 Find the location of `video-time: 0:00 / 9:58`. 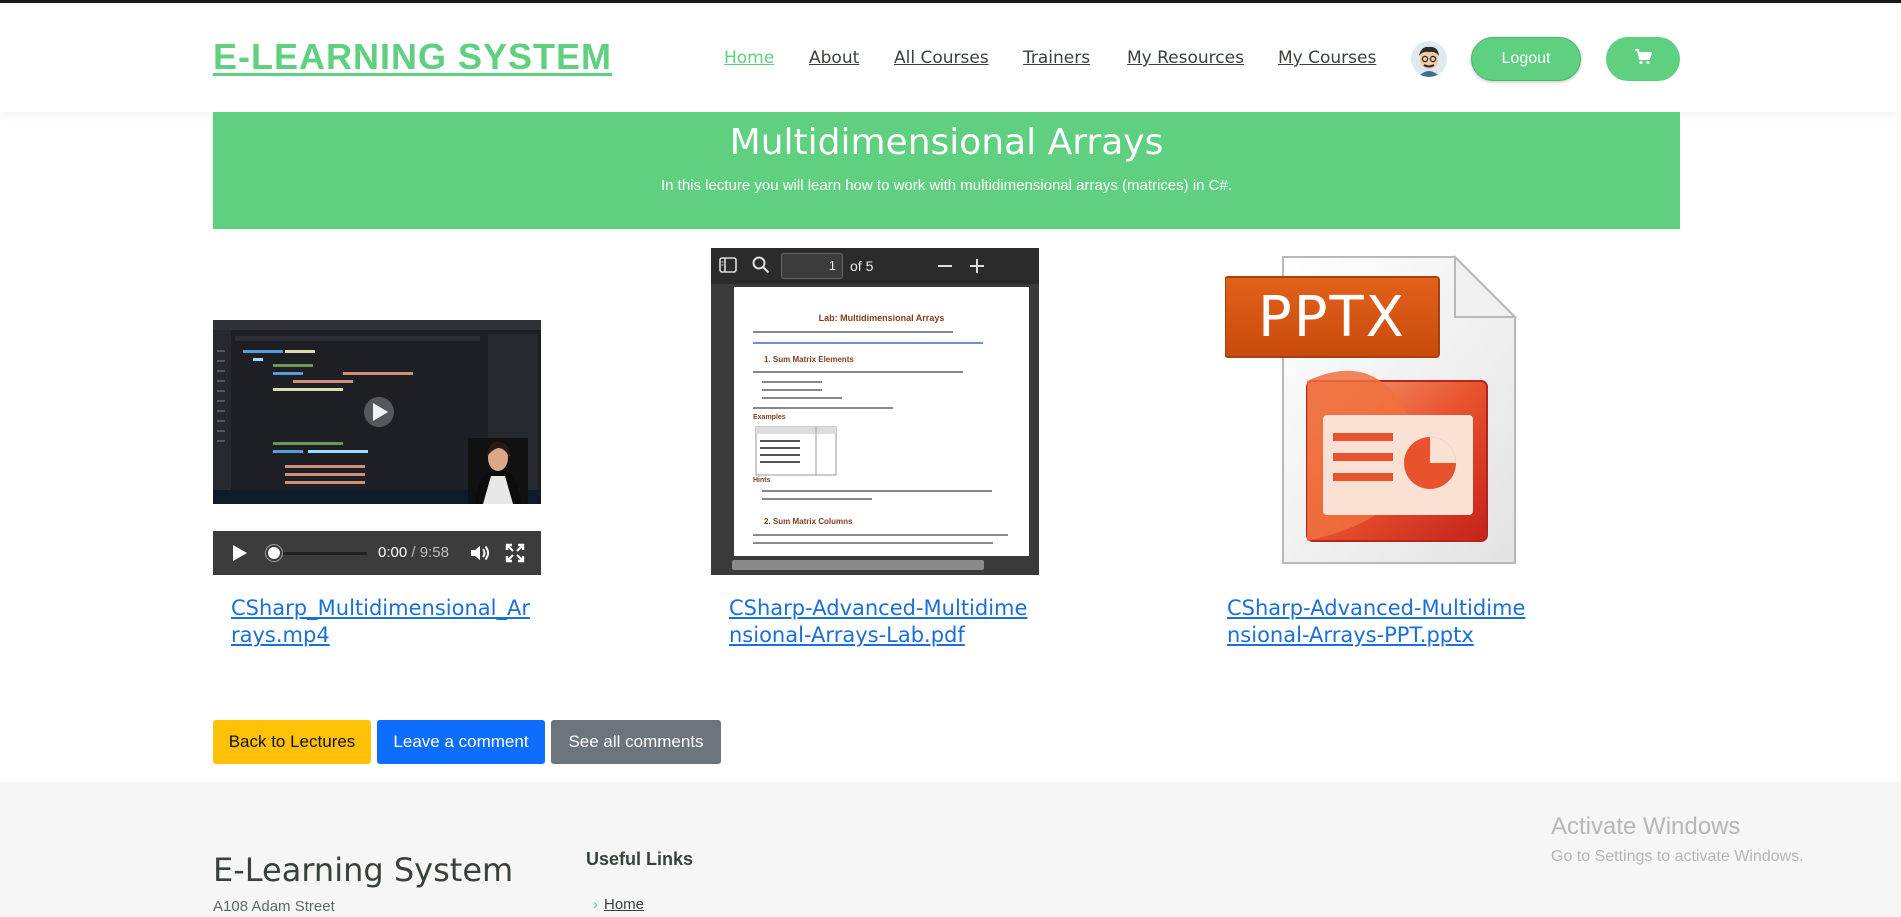

video-time: 0:00 / 9:58 is located at coordinates (413, 552).